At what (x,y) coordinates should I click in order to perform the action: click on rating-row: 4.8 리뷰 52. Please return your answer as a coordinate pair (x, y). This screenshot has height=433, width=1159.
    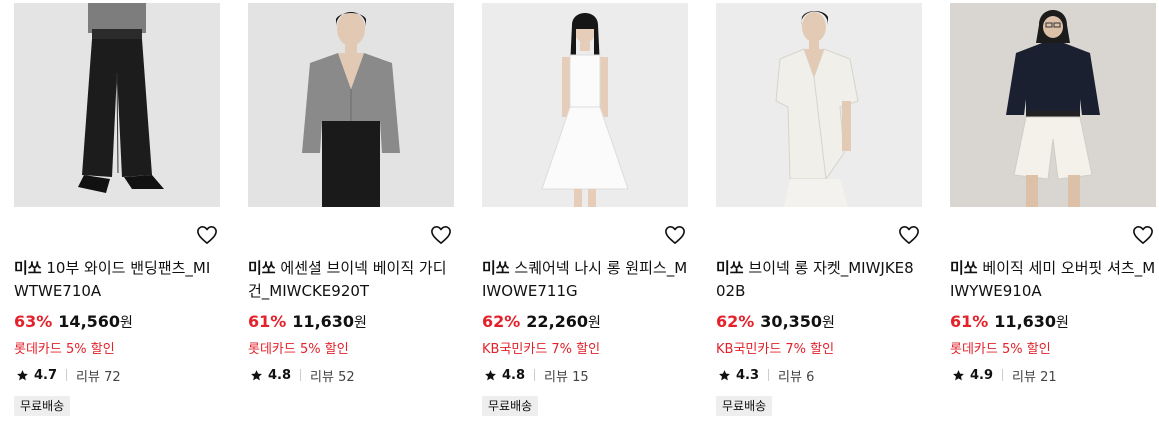
    Looking at the image, I should click on (351, 375).